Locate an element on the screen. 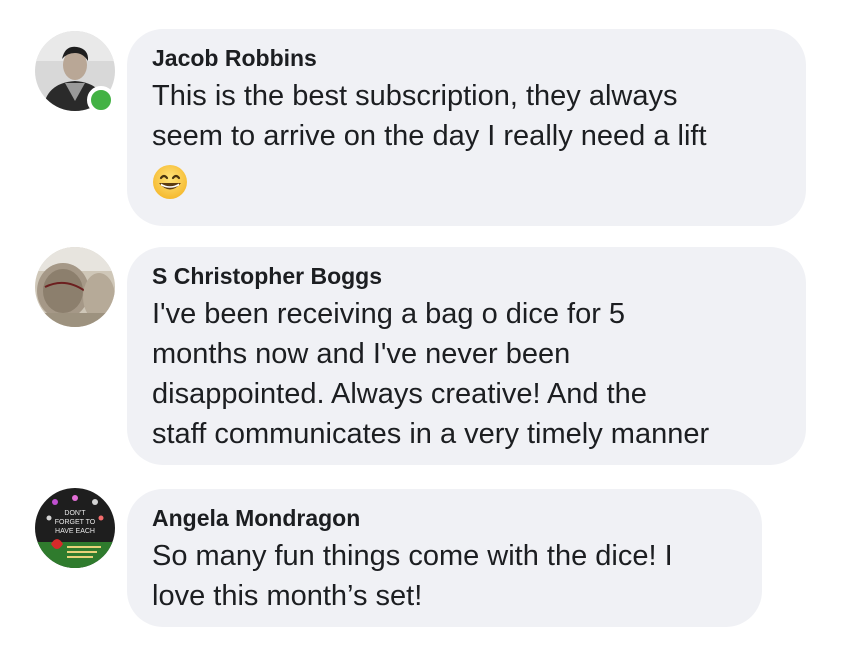 Image resolution: width=864 pixels, height=648 pixels. grinning-face-emoji-icon is located at coordinates (170, 184).